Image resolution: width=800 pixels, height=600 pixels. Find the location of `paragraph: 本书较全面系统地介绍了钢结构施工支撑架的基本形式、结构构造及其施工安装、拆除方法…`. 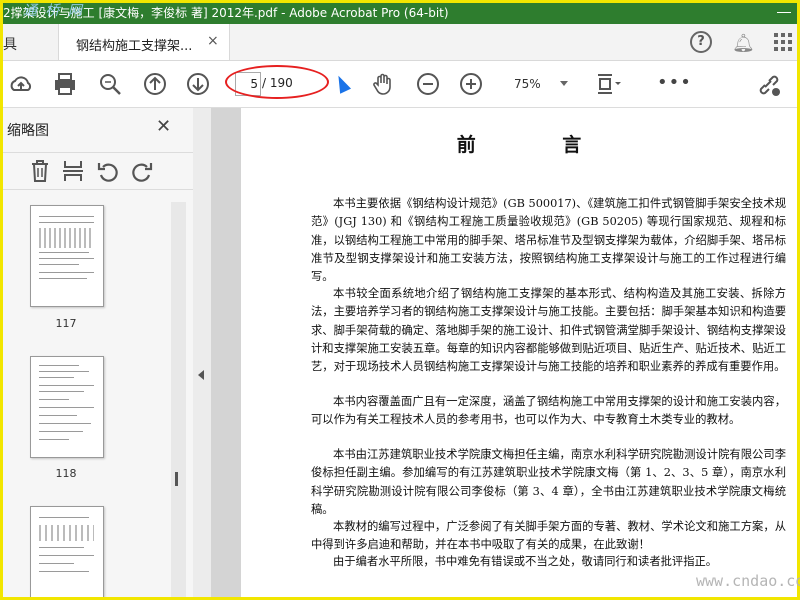

paragraph: 本书较全面系统地介绍了钢结构施工支撑架的基本形式、结构构造及其施工安装、拆除方法… is located at coordinates (548, 330).